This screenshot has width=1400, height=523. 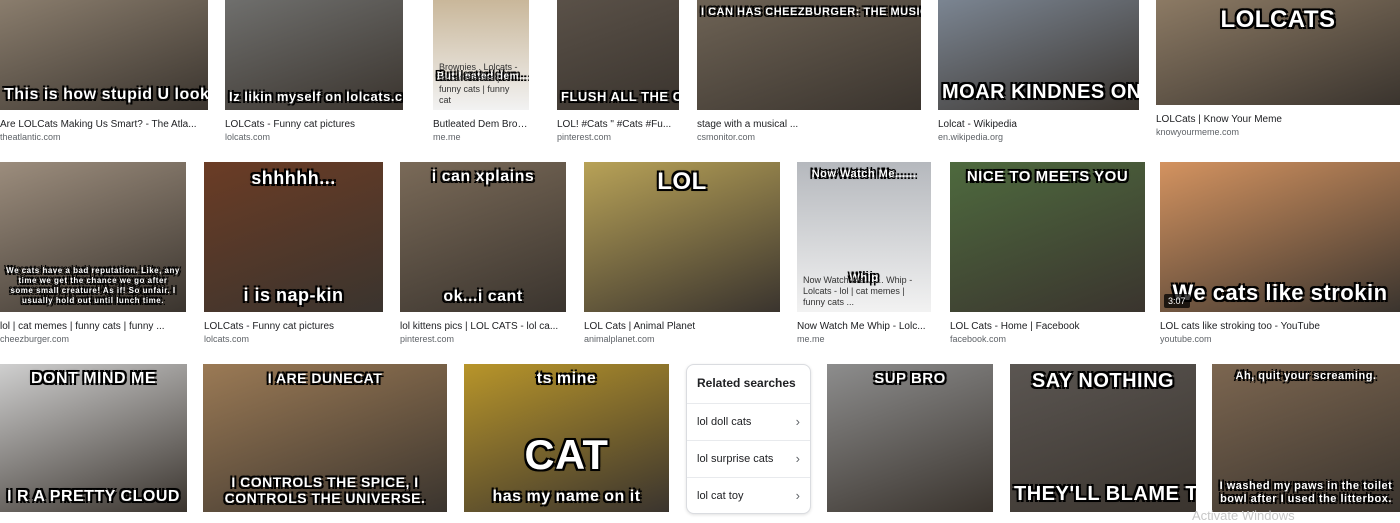 I want to click on image-thumbnail: Iz likin myself on lolcats.com, so click(x=314, y=55).